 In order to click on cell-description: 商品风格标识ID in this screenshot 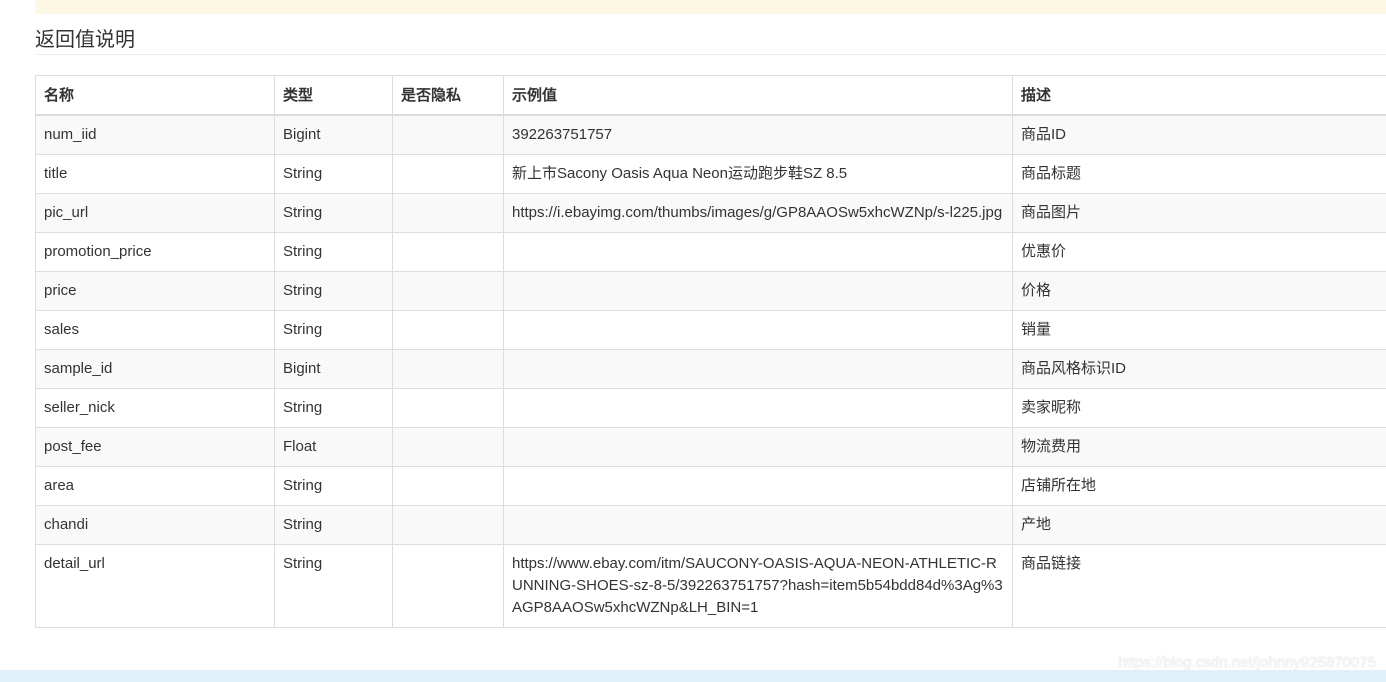, I will do `click(1199, 369)`.